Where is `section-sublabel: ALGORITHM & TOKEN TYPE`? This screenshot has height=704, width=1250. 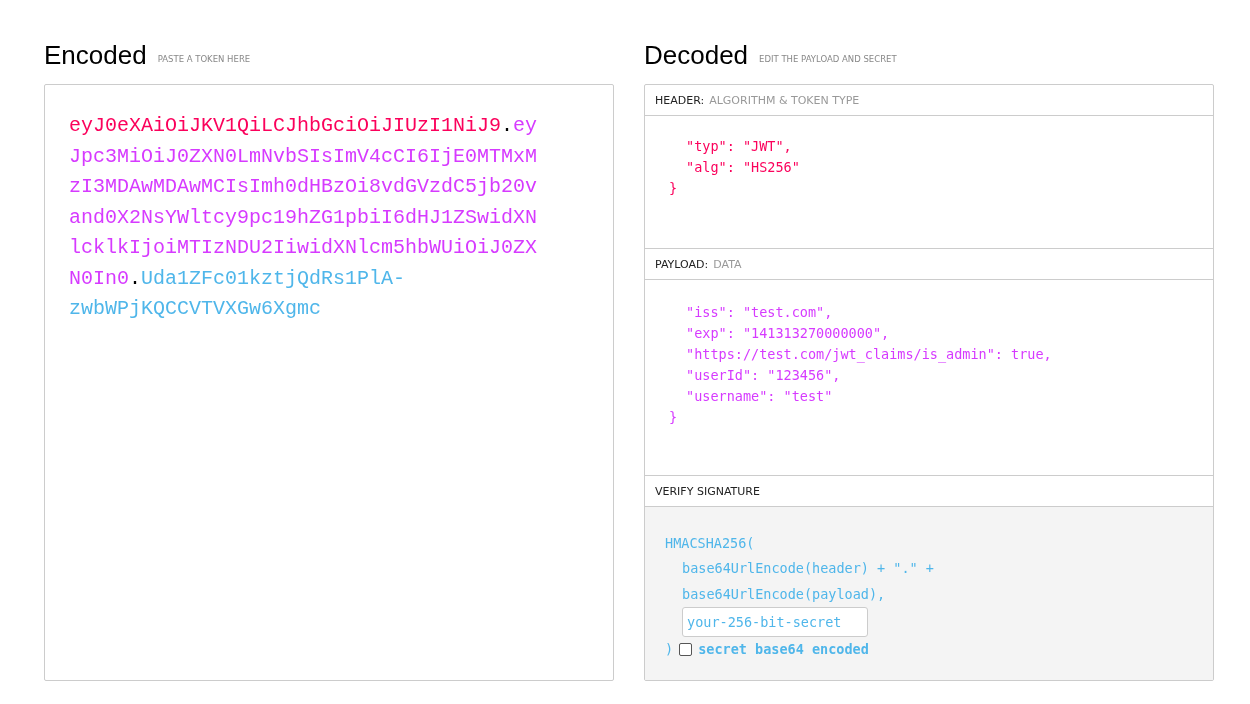 section-sublabel: ALGORITHM & TOKEN TYPE is located at coordinates (784, 100).